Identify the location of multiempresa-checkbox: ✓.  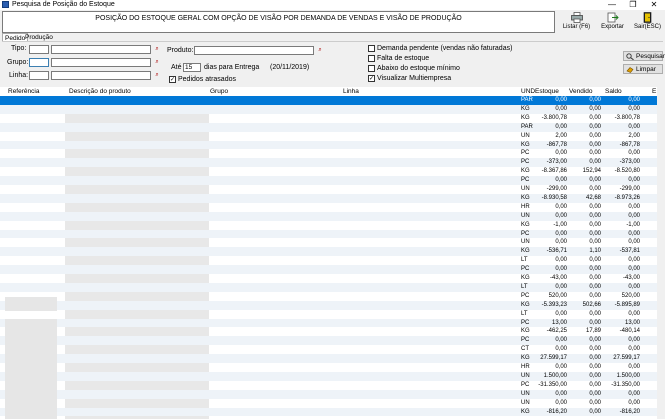
(371, 78).